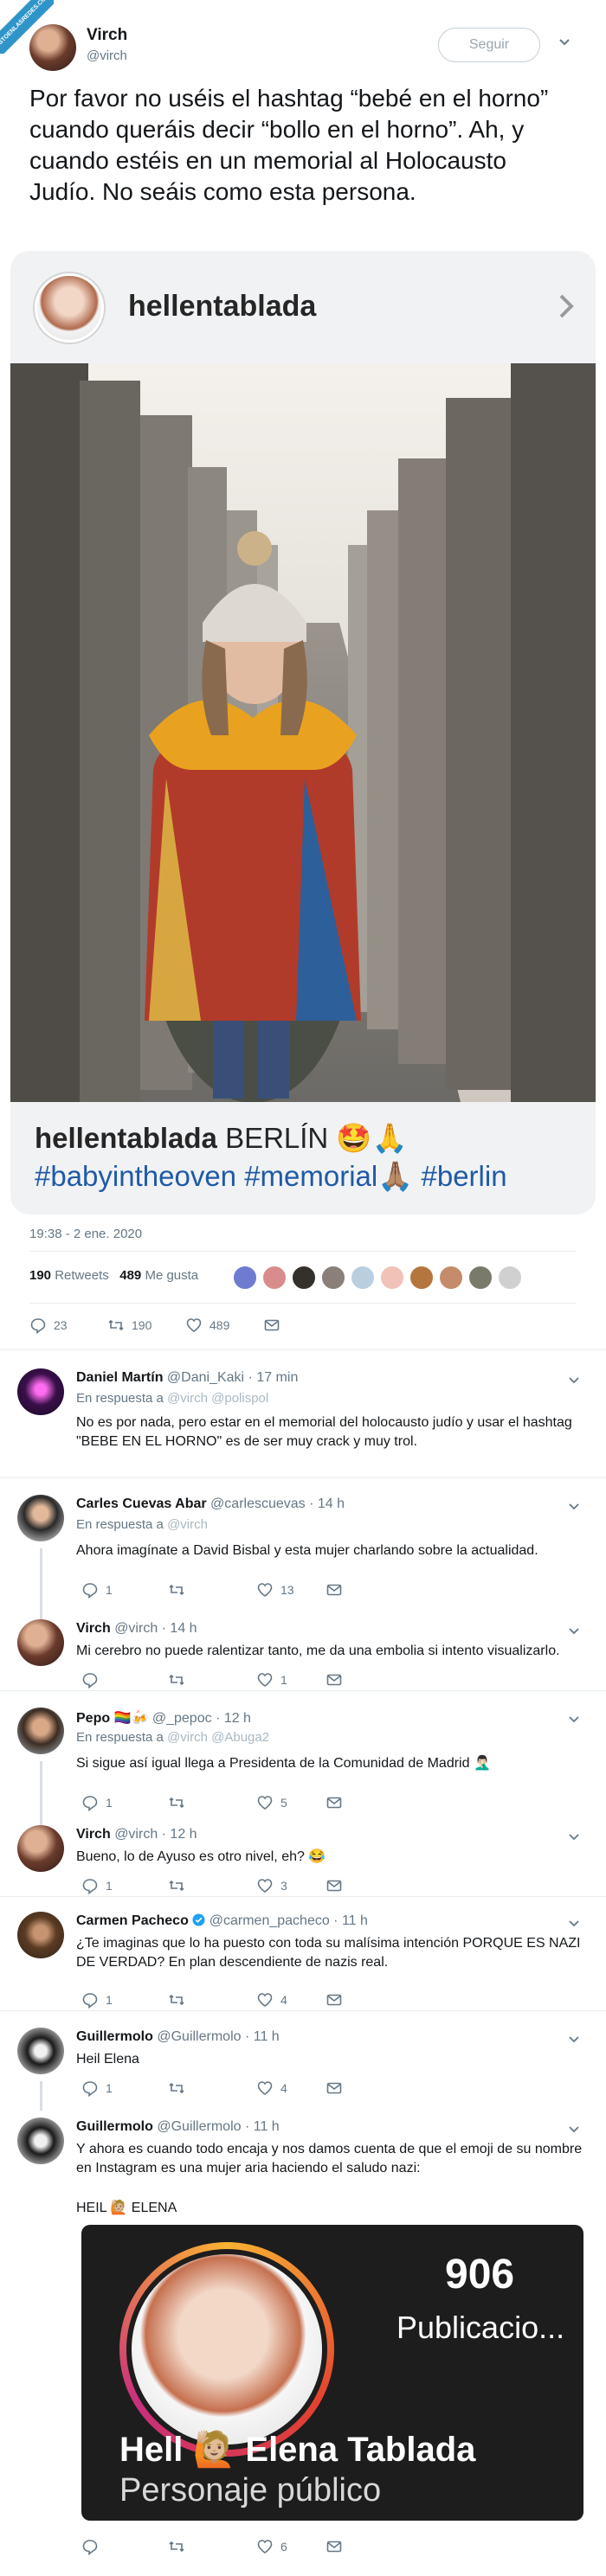  Describe the element at coordinates (130, 1275) in the screenshot. I see `likes-count: 489` at that location.